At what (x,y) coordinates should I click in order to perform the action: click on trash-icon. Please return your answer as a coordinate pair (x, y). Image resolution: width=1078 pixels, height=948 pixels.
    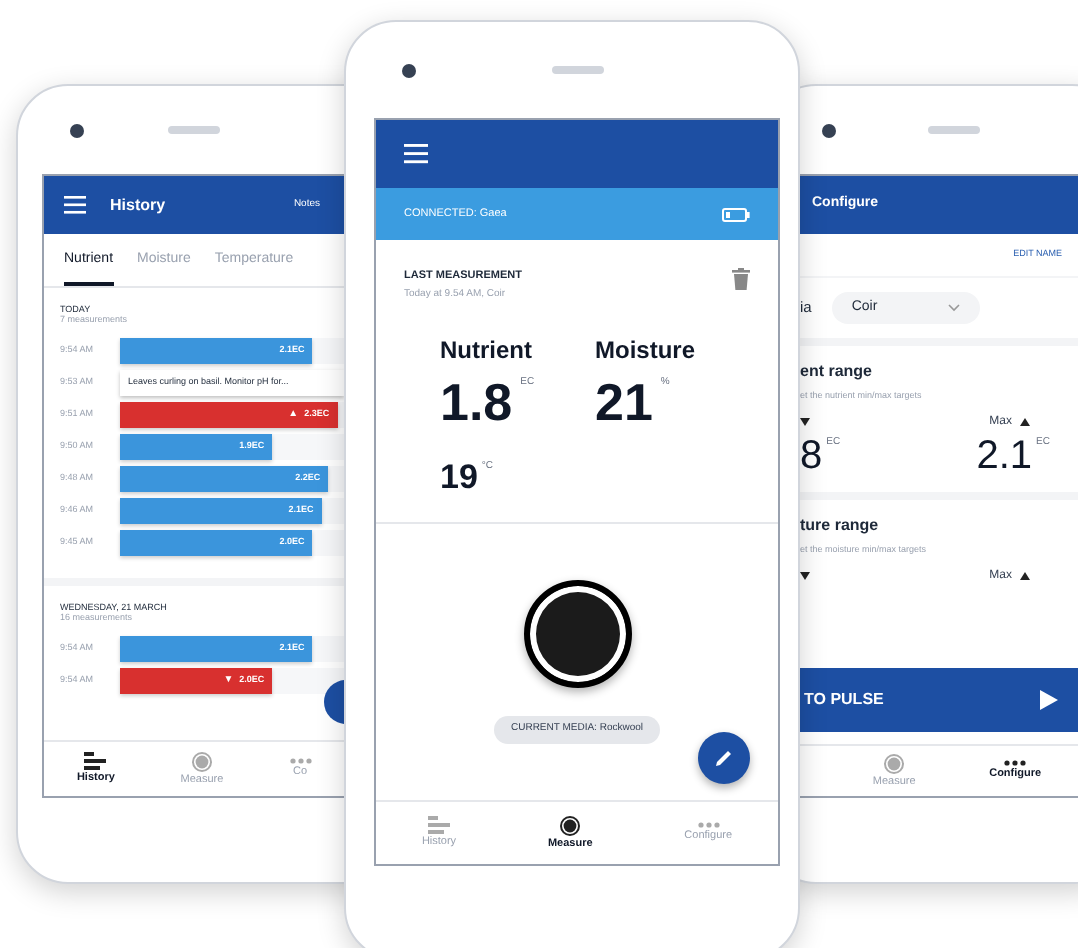
    Looking at the image, I should click on (741, 279).